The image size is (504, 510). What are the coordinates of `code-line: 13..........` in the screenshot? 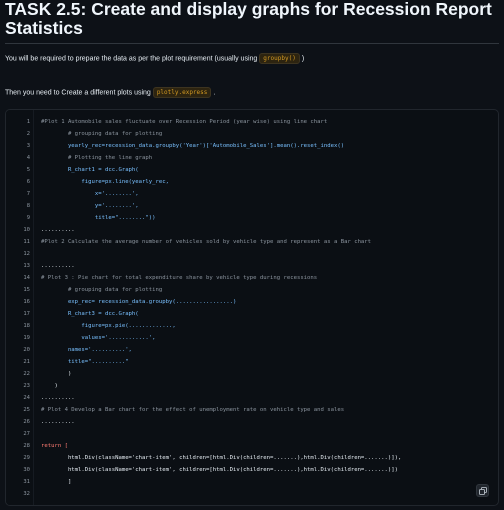 It's located at (252, 266).